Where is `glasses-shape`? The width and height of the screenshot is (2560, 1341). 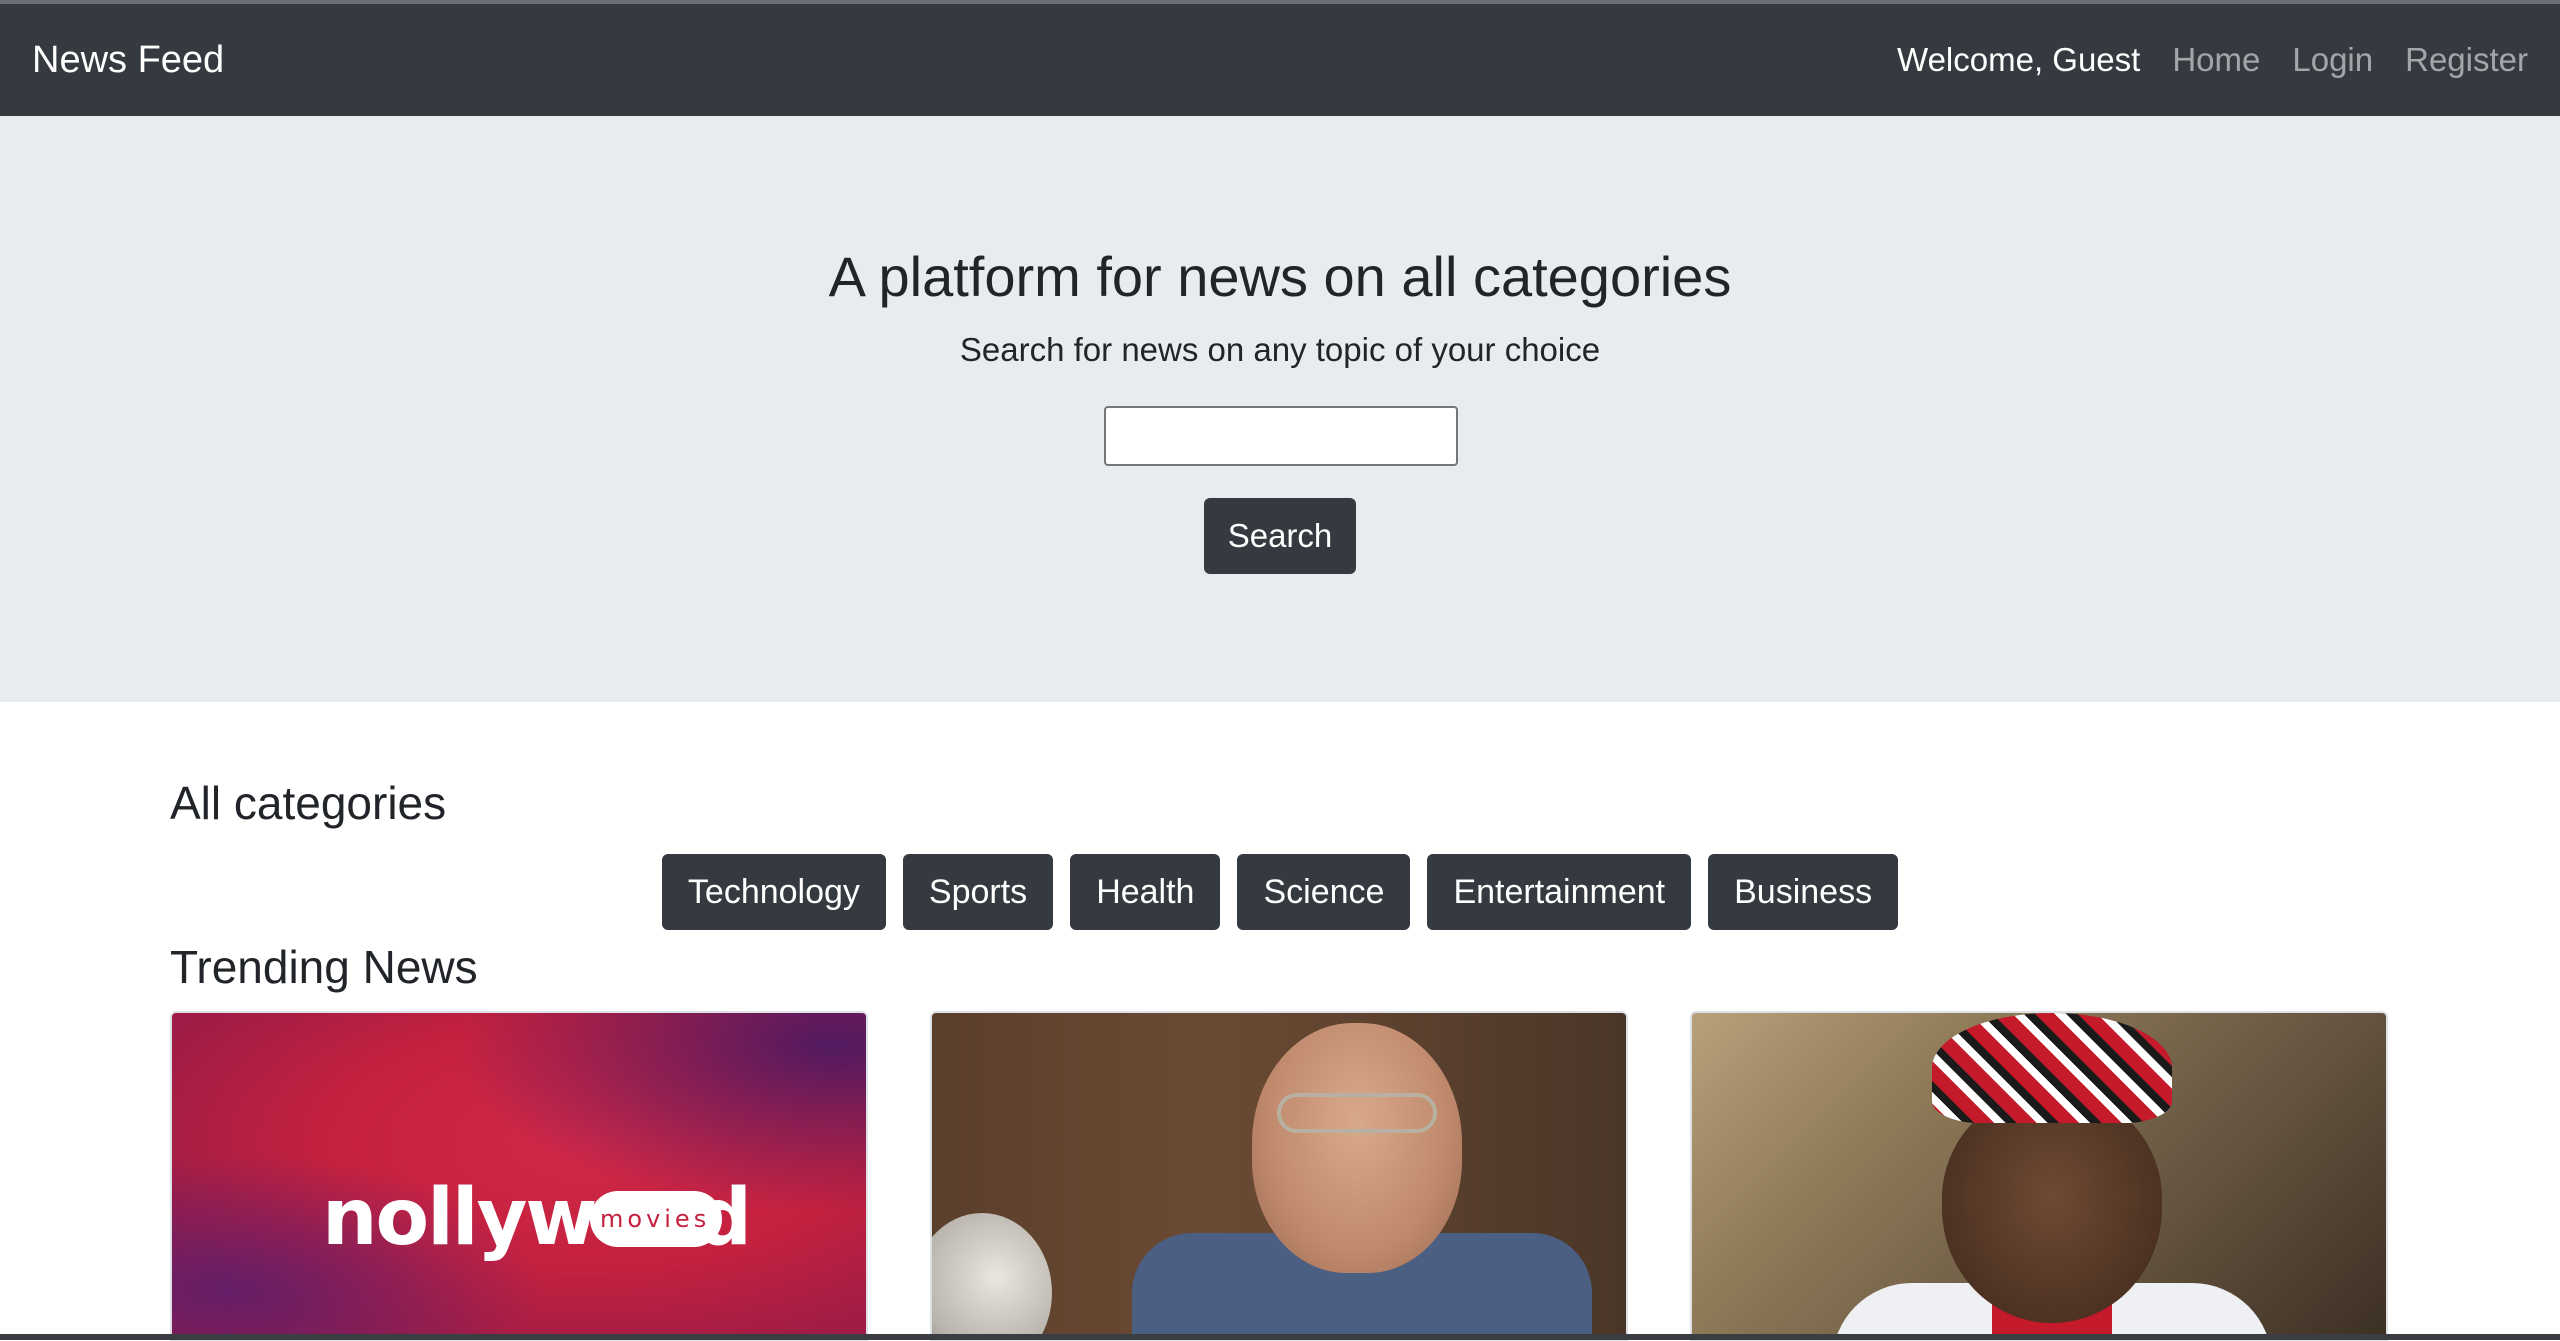
glasses-shape is located at coordinates (1357, 1113).